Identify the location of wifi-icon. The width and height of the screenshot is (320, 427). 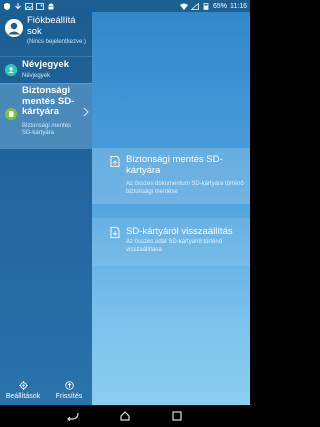
(183, 6).